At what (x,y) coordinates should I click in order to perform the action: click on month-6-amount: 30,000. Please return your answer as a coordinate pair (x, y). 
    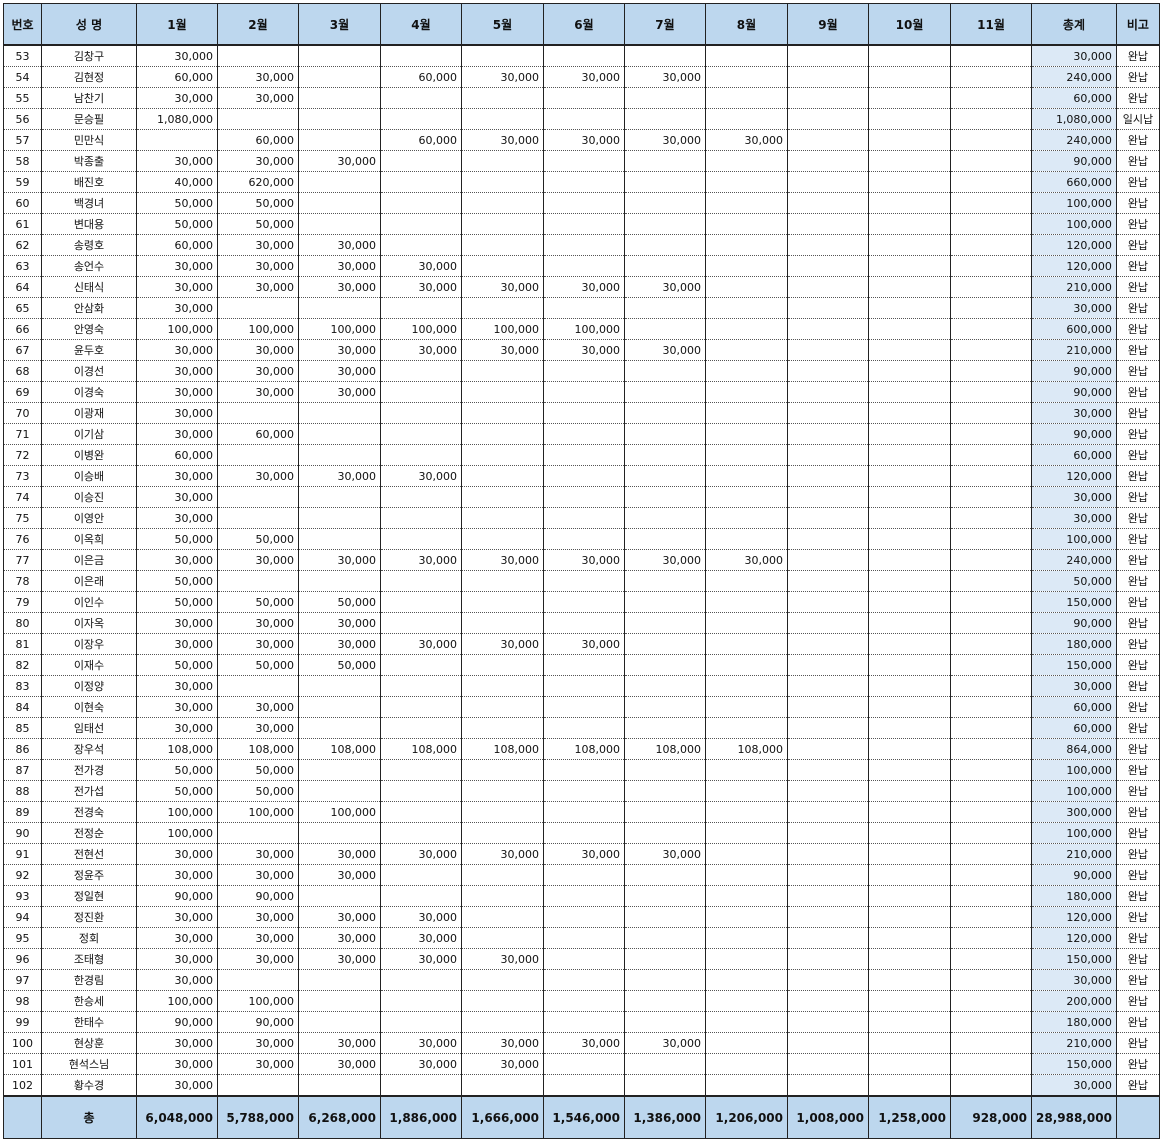
    Looking at the image, I should click on (584, 1043).